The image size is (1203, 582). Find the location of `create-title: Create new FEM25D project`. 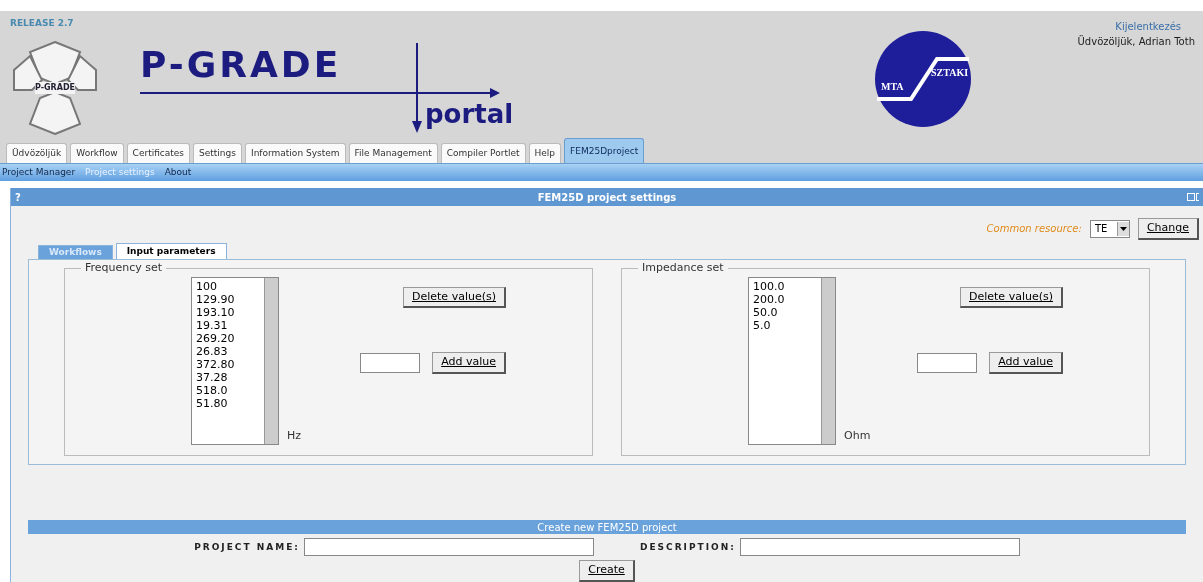

create-title: Create new FEM25D project is located at coordinates (607, 528).